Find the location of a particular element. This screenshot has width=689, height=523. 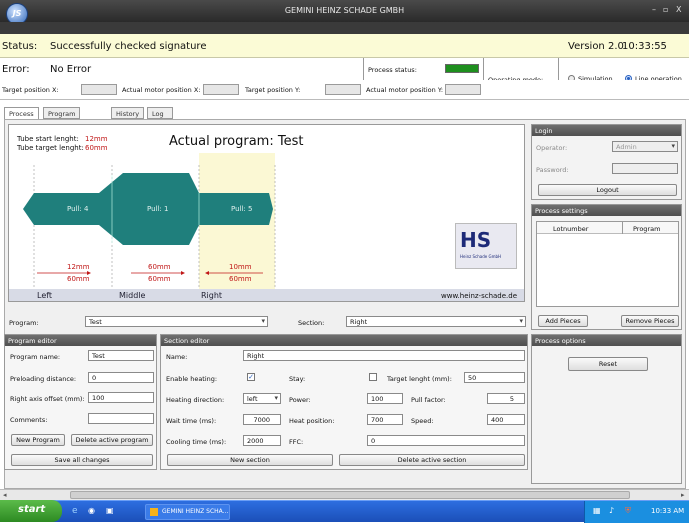

heating-direction-select: left is located at coordinates (262, 398).